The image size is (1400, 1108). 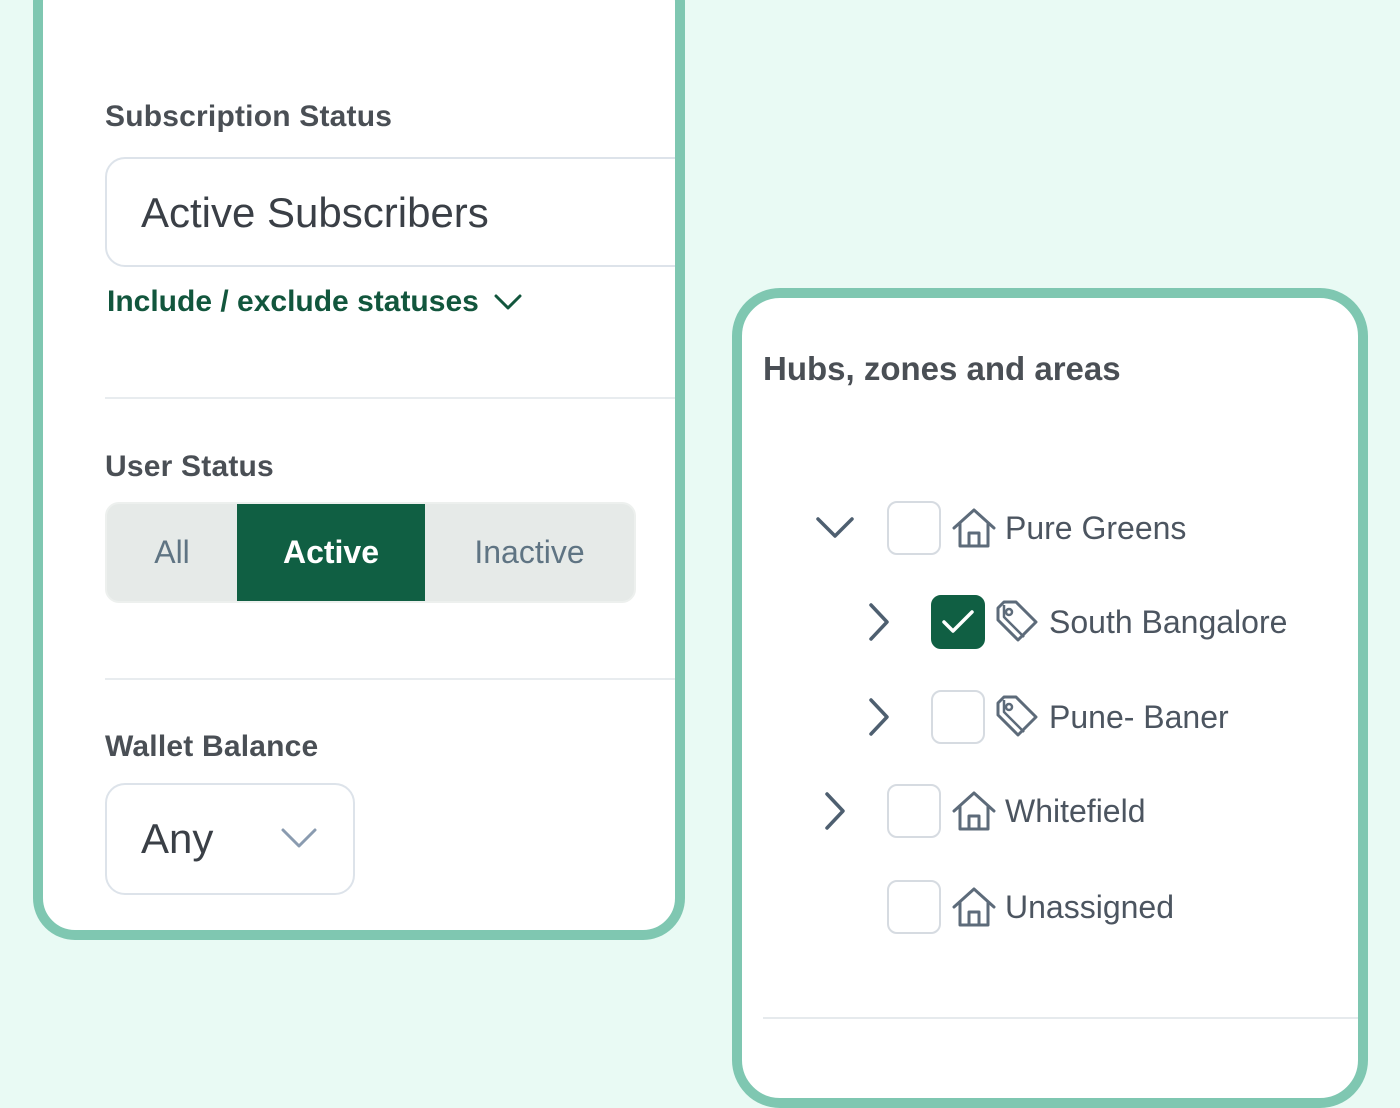 I want to click on tree-item-label: South Bangalore, so click(x=1168, y=621).